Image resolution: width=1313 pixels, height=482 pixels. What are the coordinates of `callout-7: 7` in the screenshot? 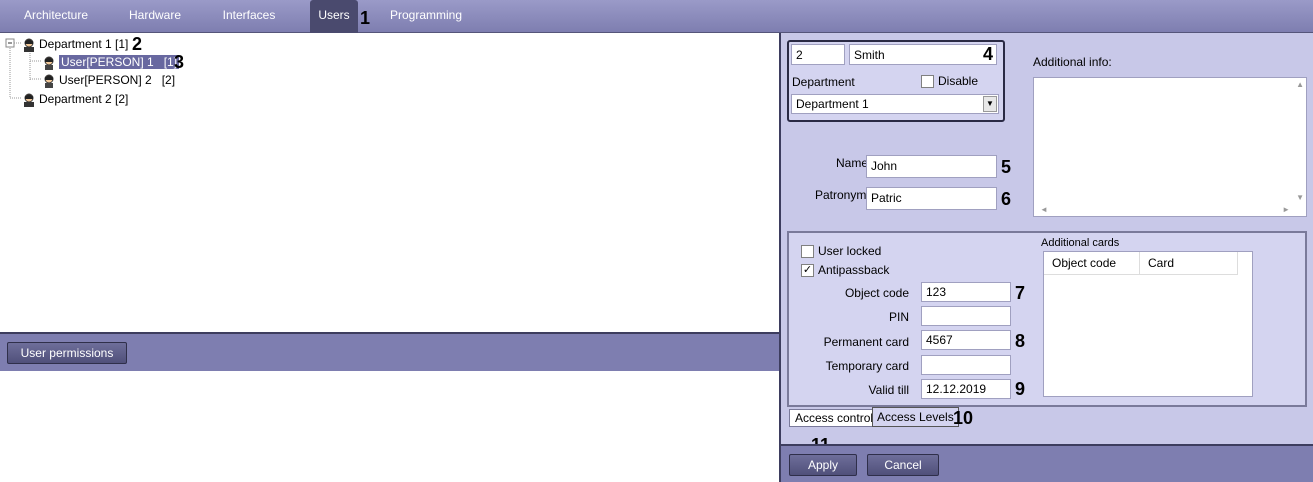 It's located at (1020, 293).